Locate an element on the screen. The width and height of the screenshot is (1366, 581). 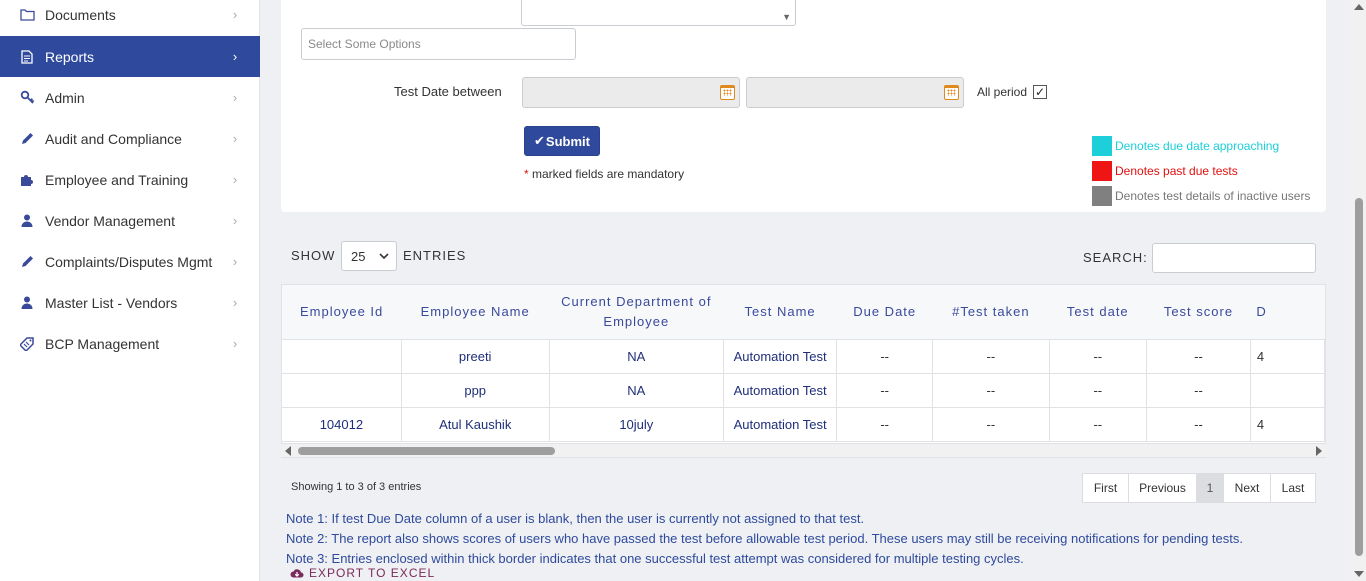
sidebar-item-label: Master List - Vendors is located at coordinates (111, 302).